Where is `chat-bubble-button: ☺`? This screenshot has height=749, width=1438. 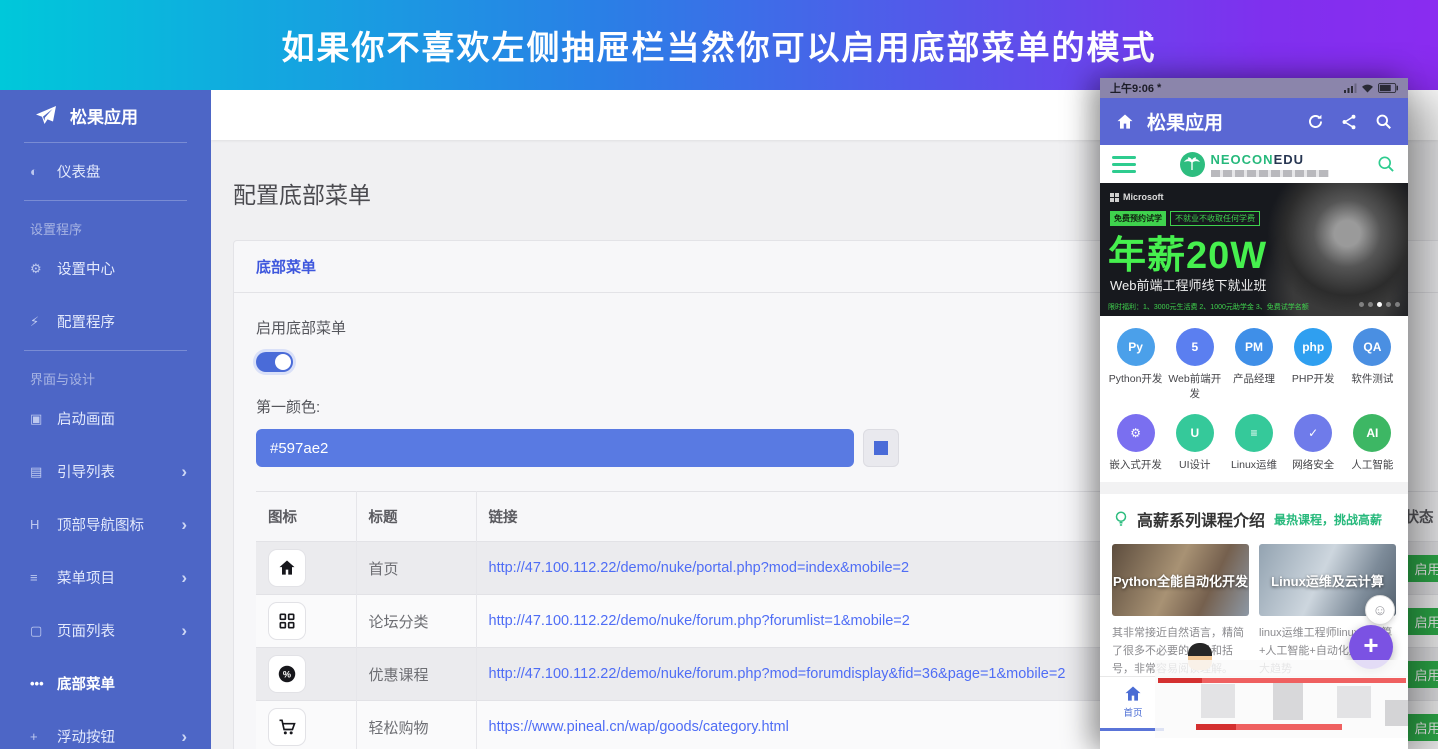
chat-bubble-button: ☺ is located at coordinates (1380, 610).